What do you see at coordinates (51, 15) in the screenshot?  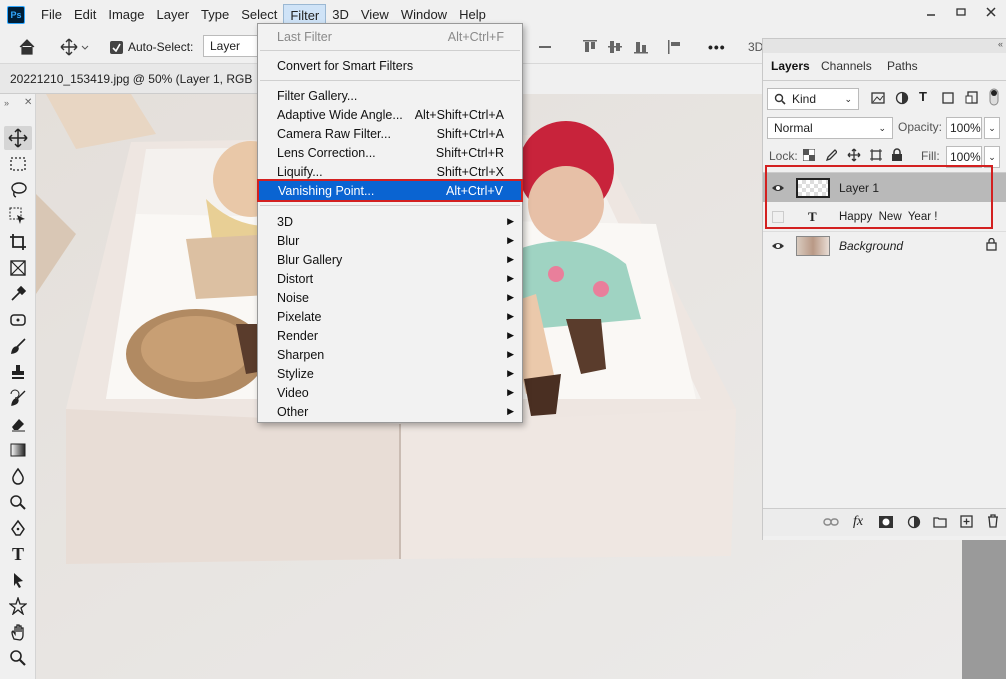 I see `menu-file: File` at bounding box center [51, 15].